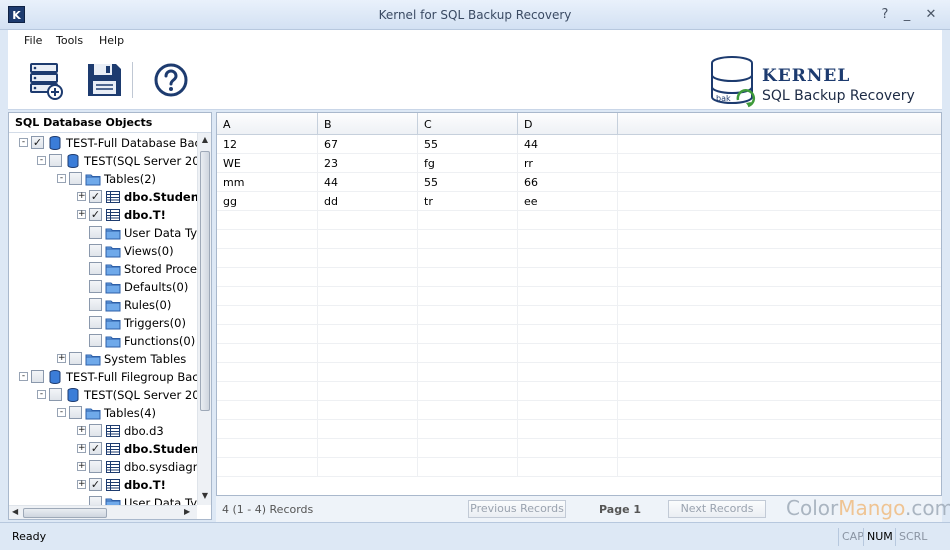  What do you see at coordinates (579, 144) in the screenshot?
I see `table-row: 12 67 55 44` at bounding box center [579, 144].